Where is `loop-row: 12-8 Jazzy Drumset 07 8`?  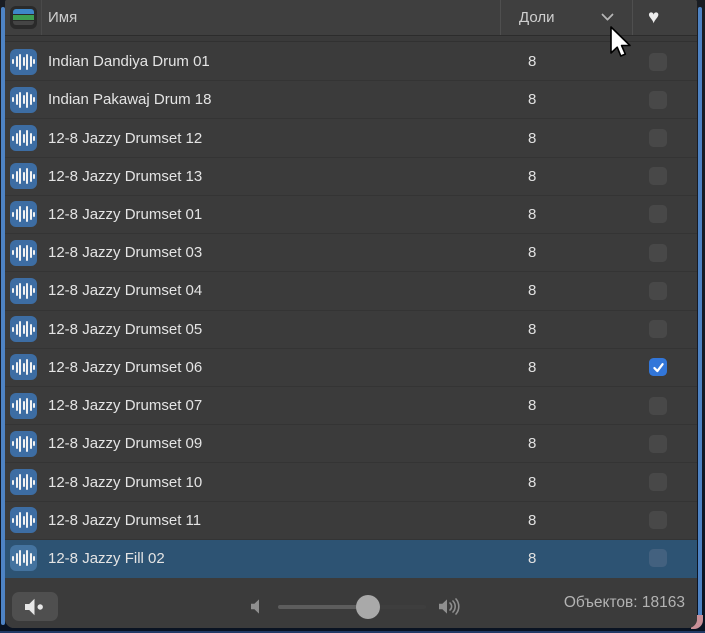 loop-row: 12-8 Jazzy Drumset 07 8 is located at coordinates (351, 406).